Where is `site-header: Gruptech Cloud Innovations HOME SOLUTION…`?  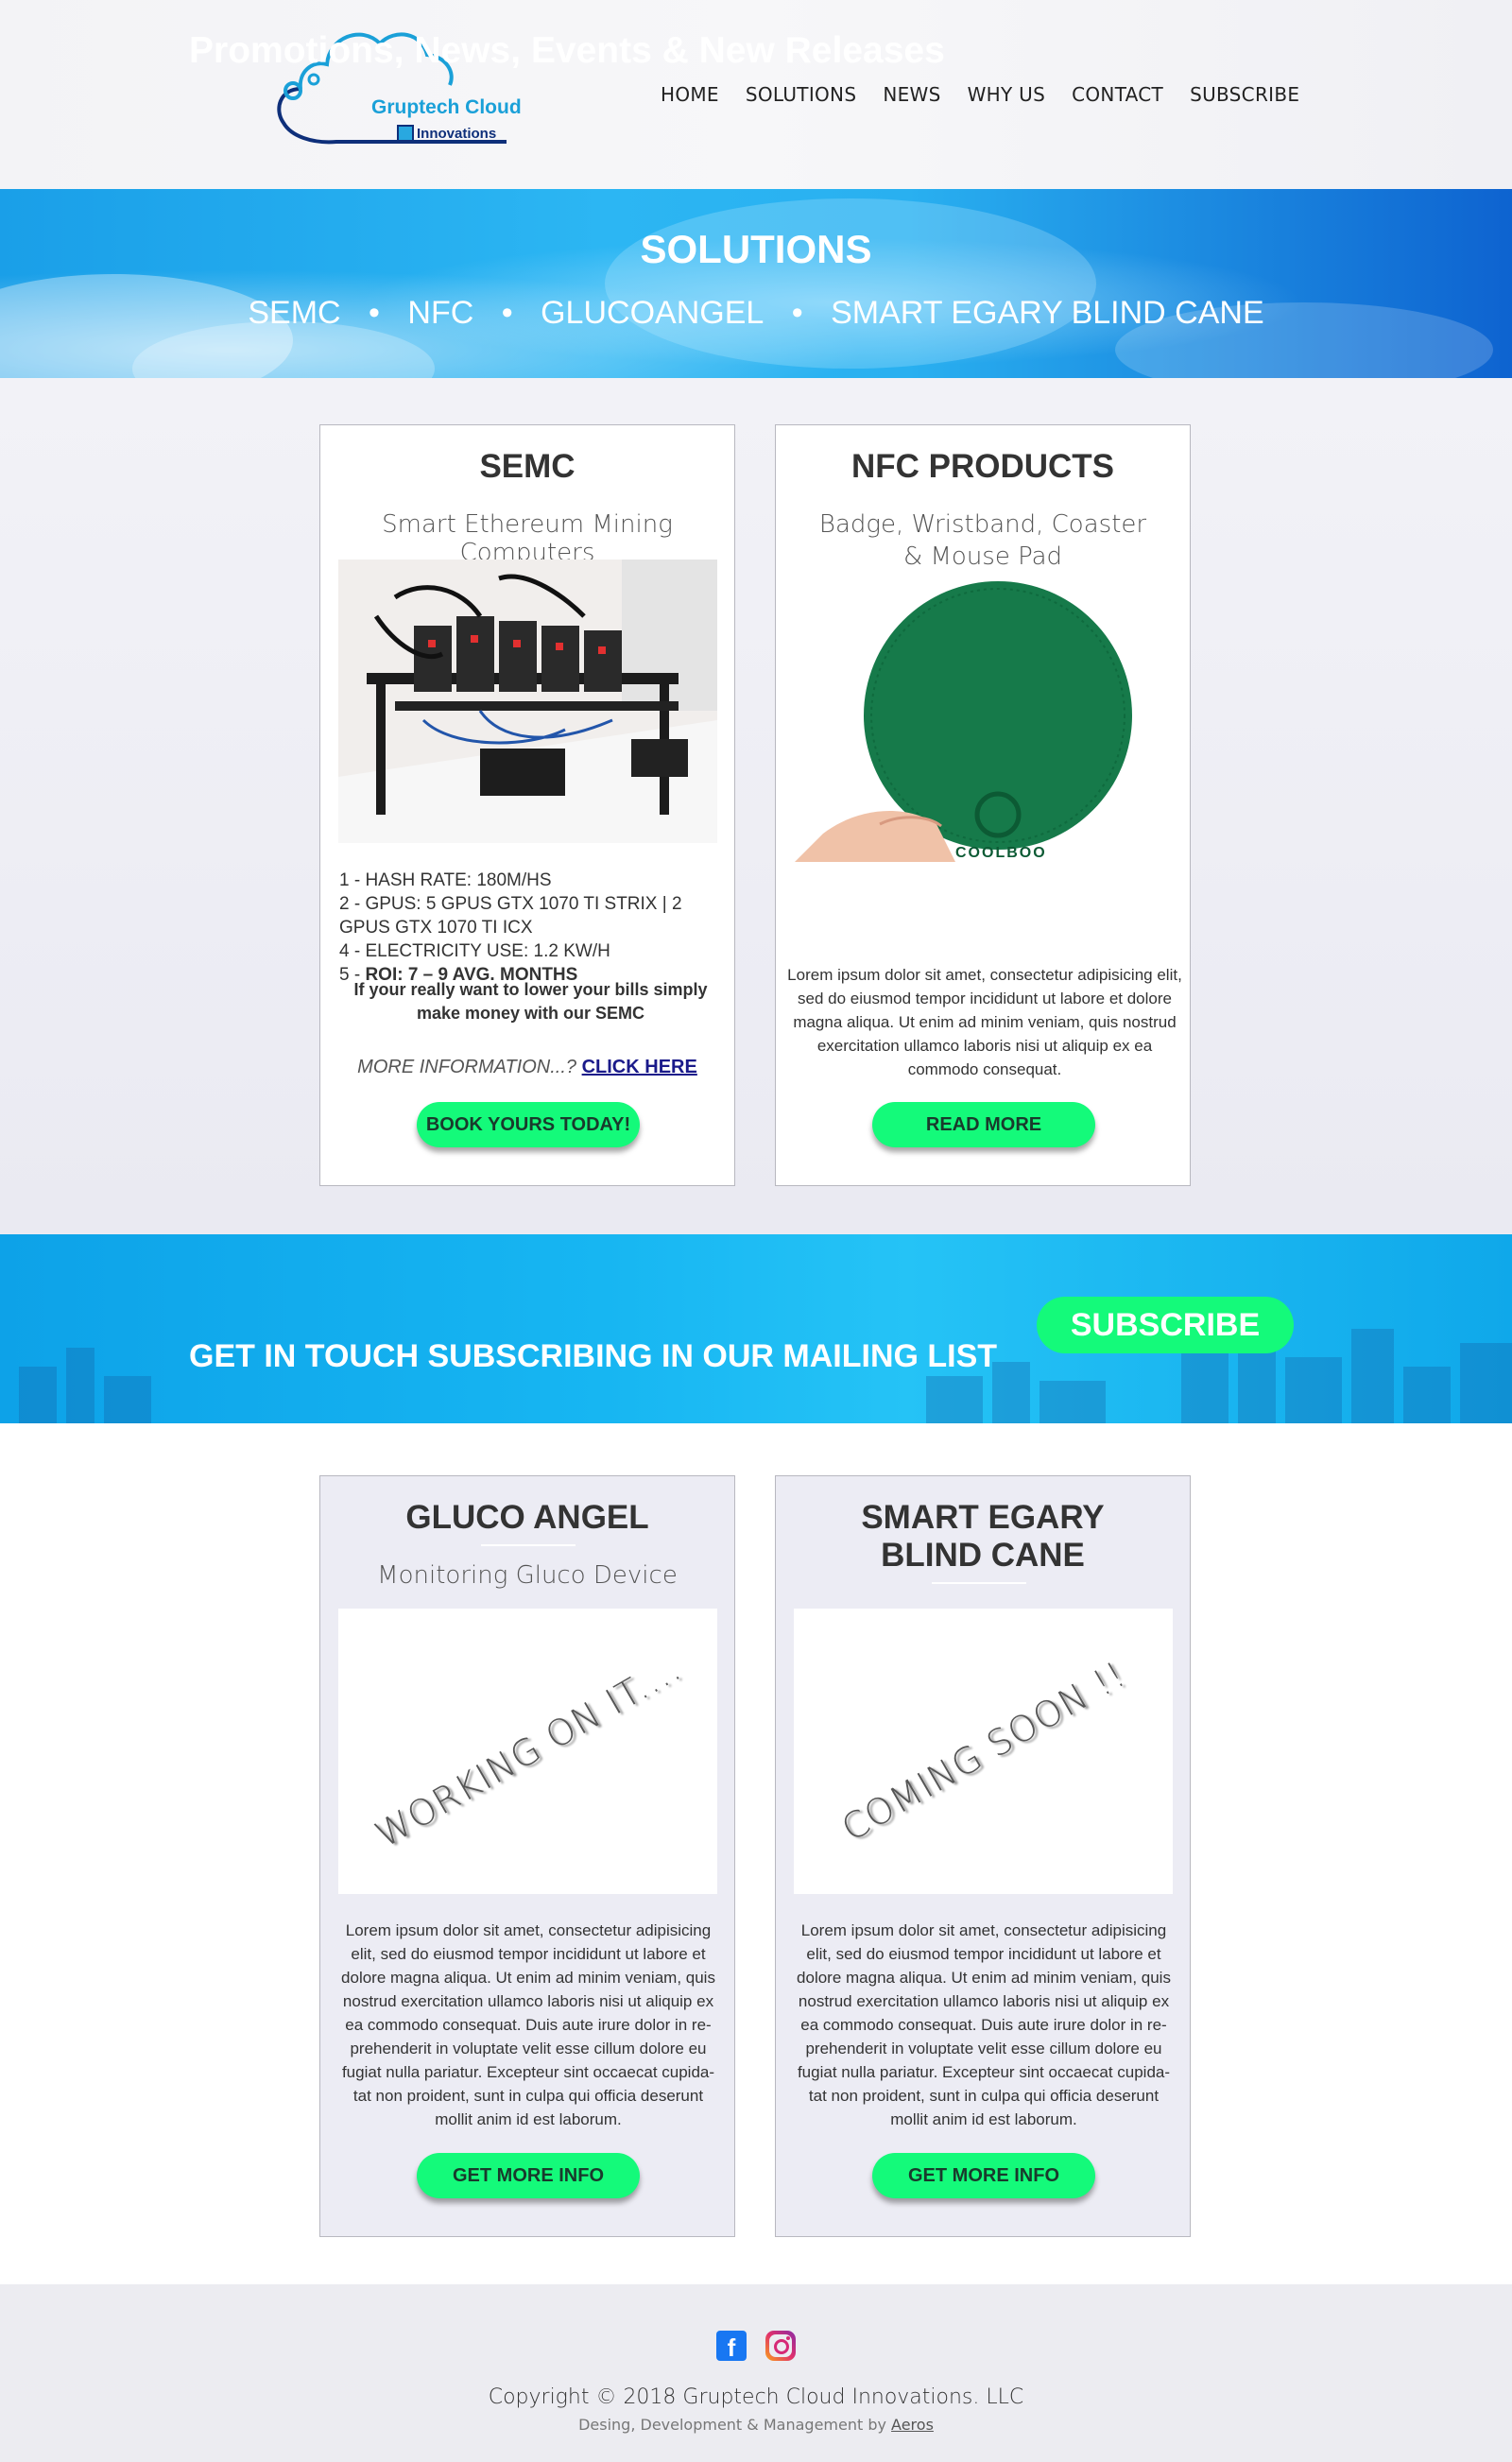 site-header: Gruptech Cloud Innovations HOME SOLUTION… is located at coordinates (756, 95).